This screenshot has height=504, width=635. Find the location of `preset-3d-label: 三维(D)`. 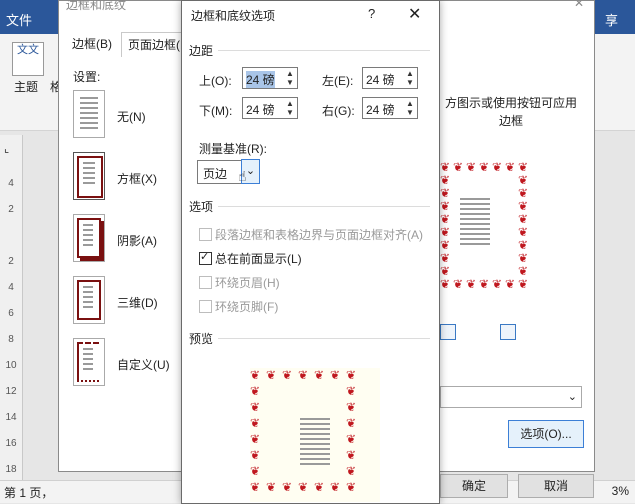

preset-3d-label: 三维(D) is located at coordinates (137, 302).